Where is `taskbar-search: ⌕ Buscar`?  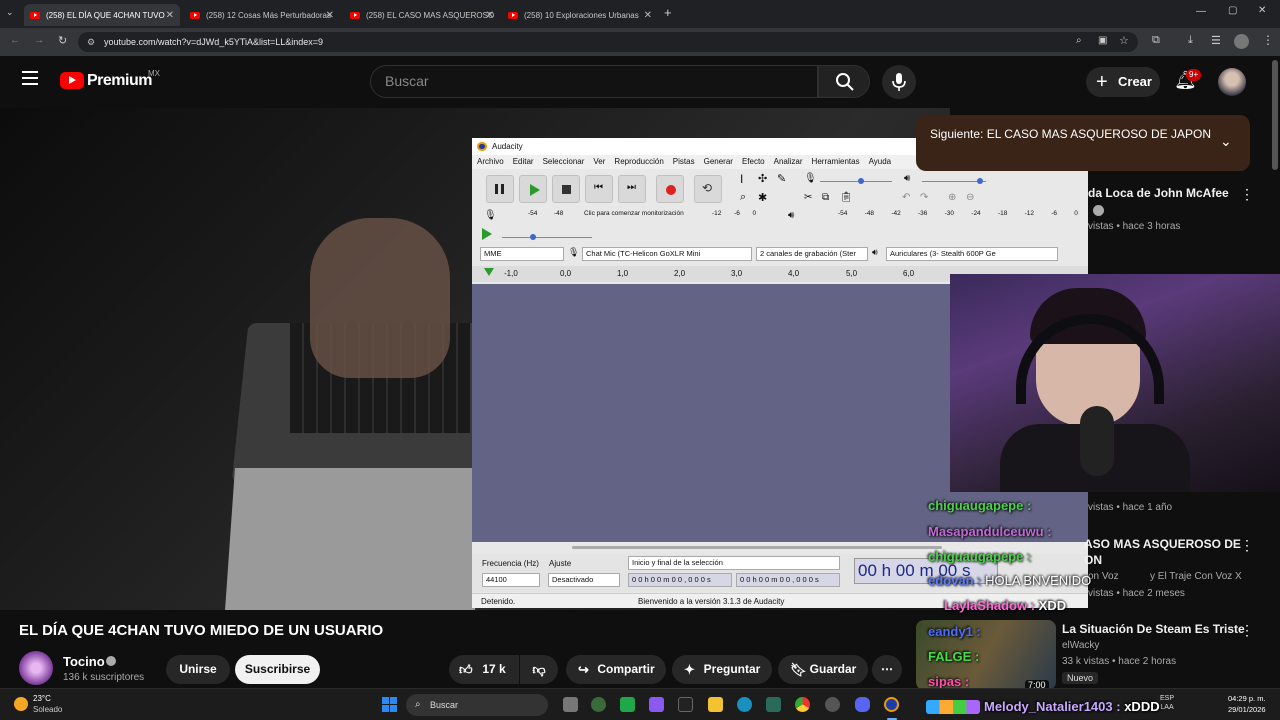
taskbar-search: ⌕ Buscar is located at coordinates (477, 705).